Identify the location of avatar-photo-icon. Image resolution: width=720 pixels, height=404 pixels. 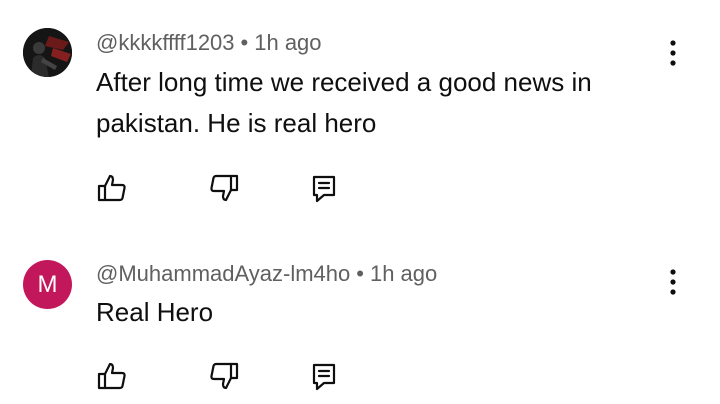
(47, 52).